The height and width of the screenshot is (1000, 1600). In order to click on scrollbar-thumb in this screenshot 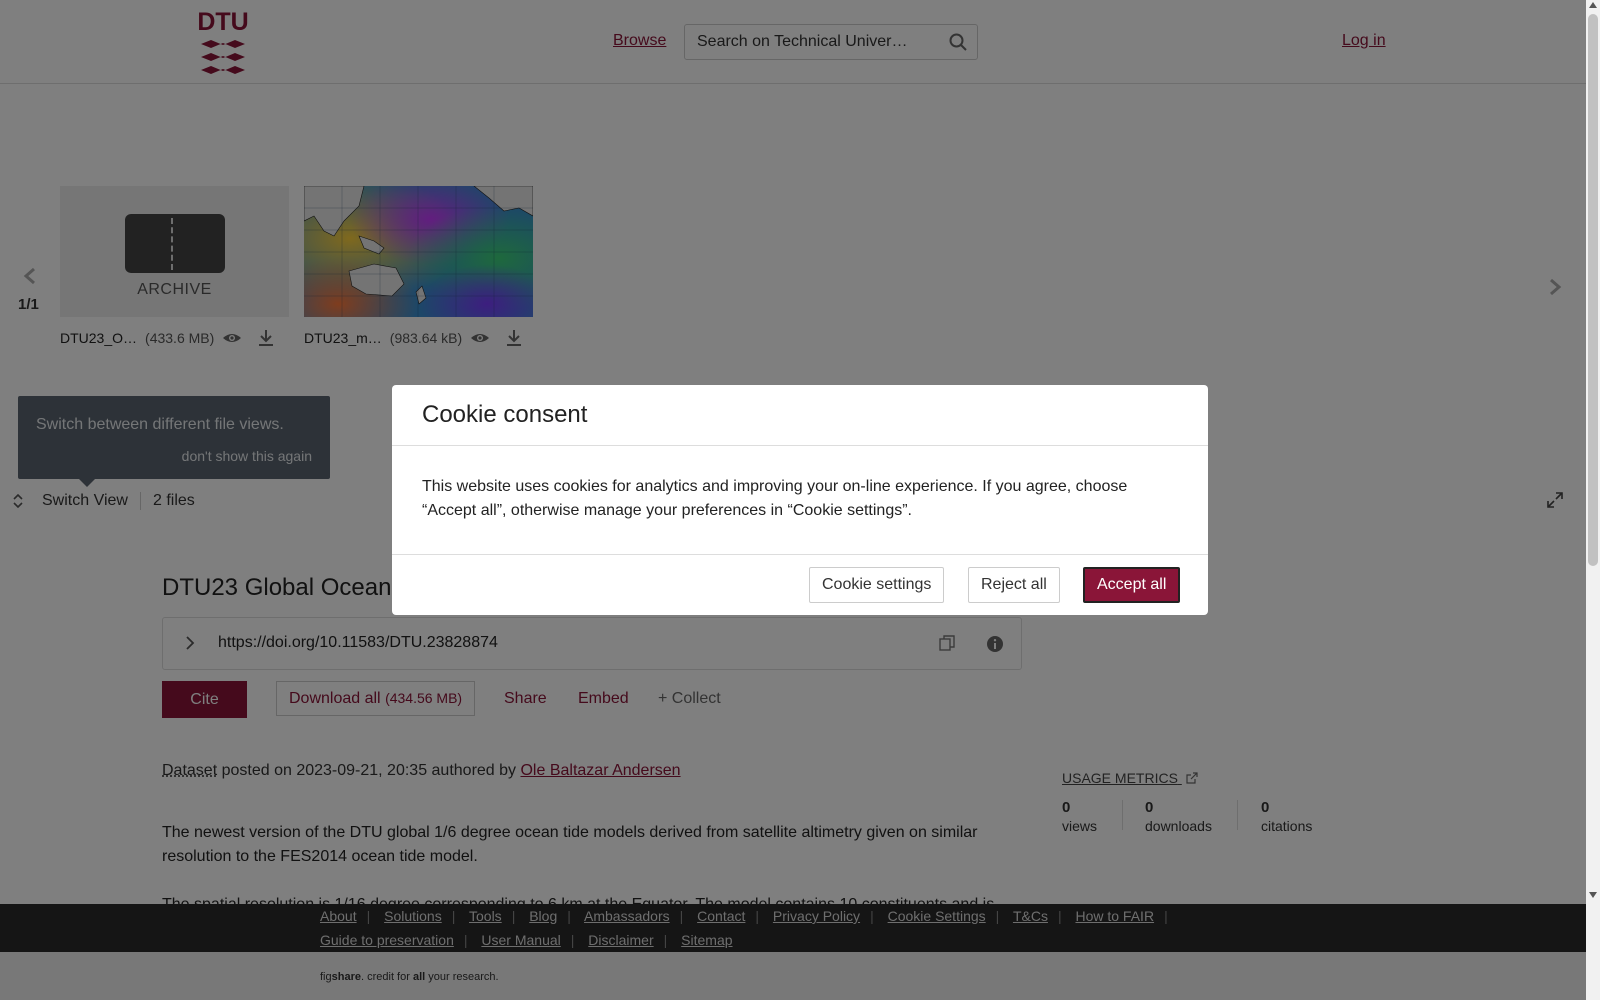, I will do `click(1593, 290)`.